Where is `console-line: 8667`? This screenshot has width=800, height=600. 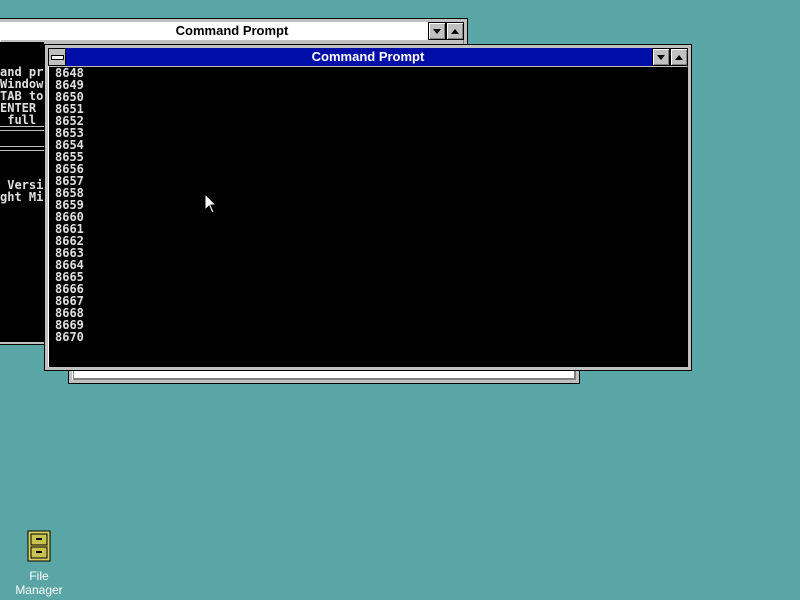 console-line: 8667 is located at coordinates (69, 301).